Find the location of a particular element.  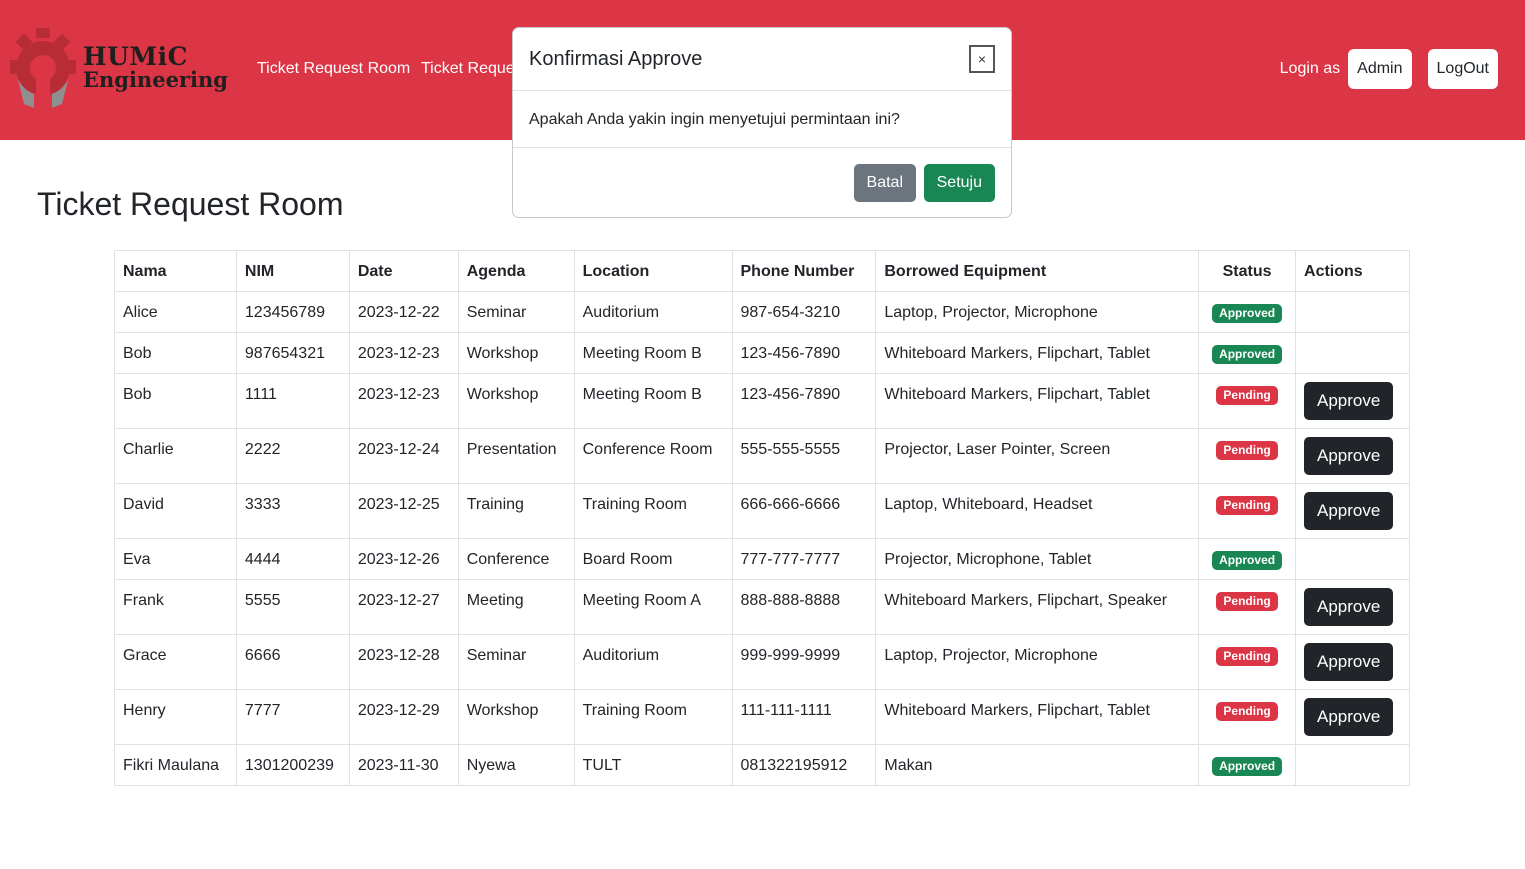

nav-user-area: Login as Admin LogOut is located at coordinates (1389, 69).